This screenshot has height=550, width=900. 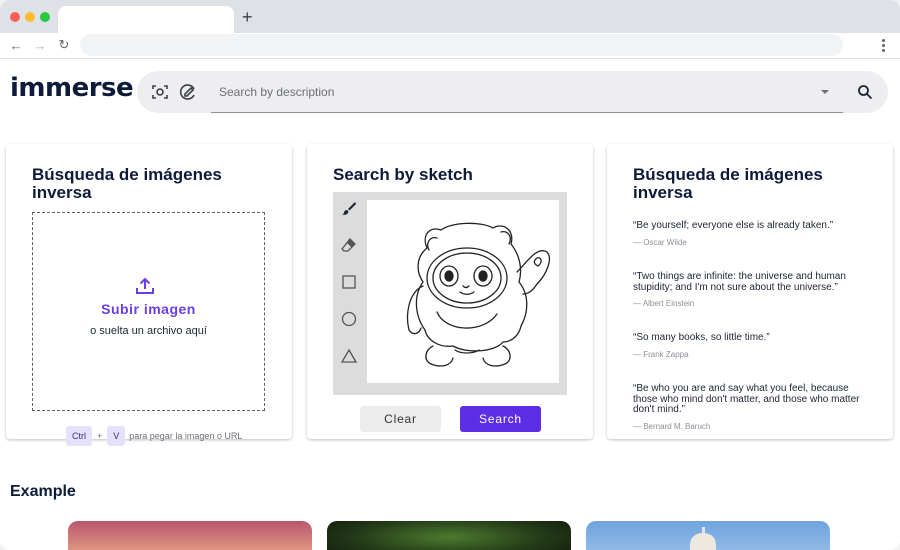 What do you see at coordinates (127, 183) in the screenshot?
I see `reverse-search-title: Búsqueda de imágenes inversa` at bounding box center [127, 183].